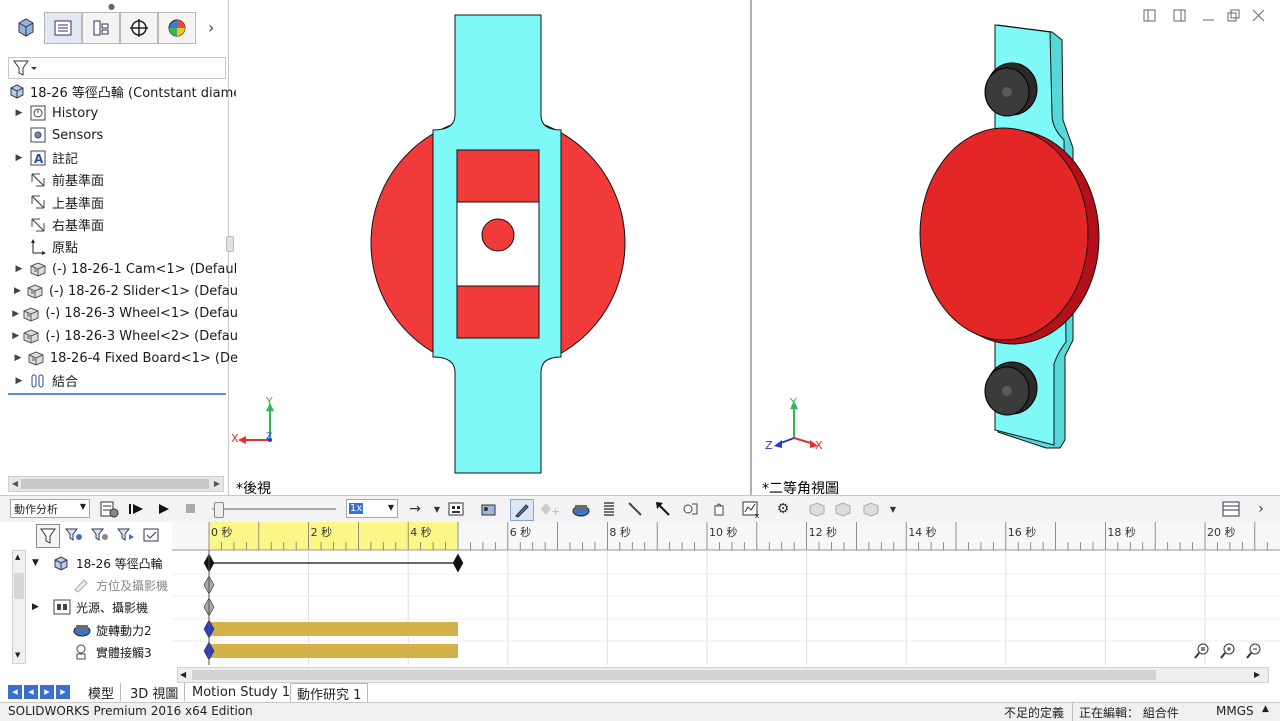  What do you see at coordinates (15, 692) in the screenshot?
I see `first-tab-icon: ◀` at bounding box center [15, 692].